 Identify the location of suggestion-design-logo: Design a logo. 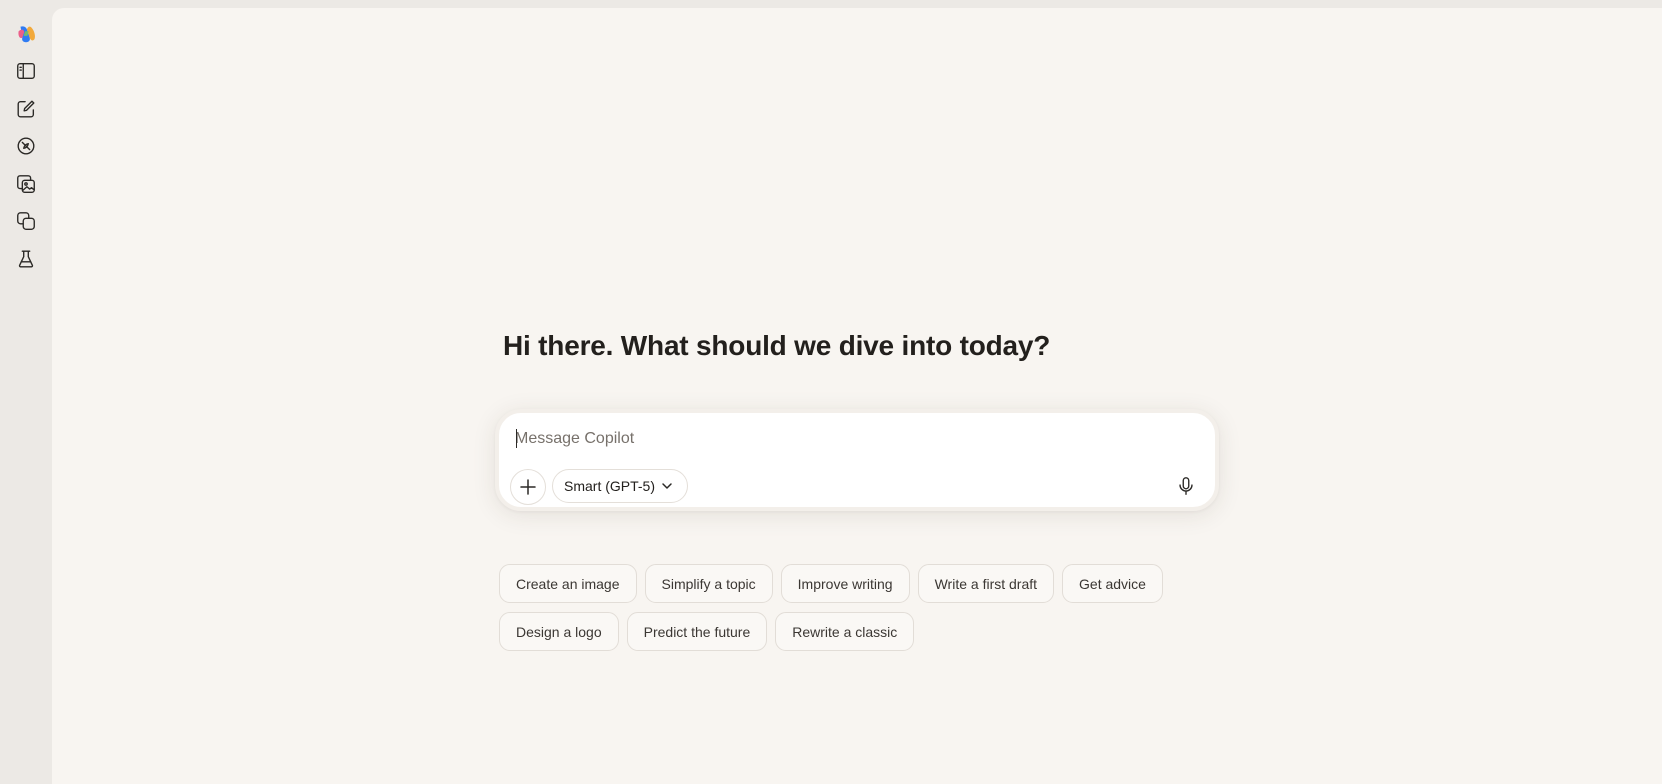
(559, 631).